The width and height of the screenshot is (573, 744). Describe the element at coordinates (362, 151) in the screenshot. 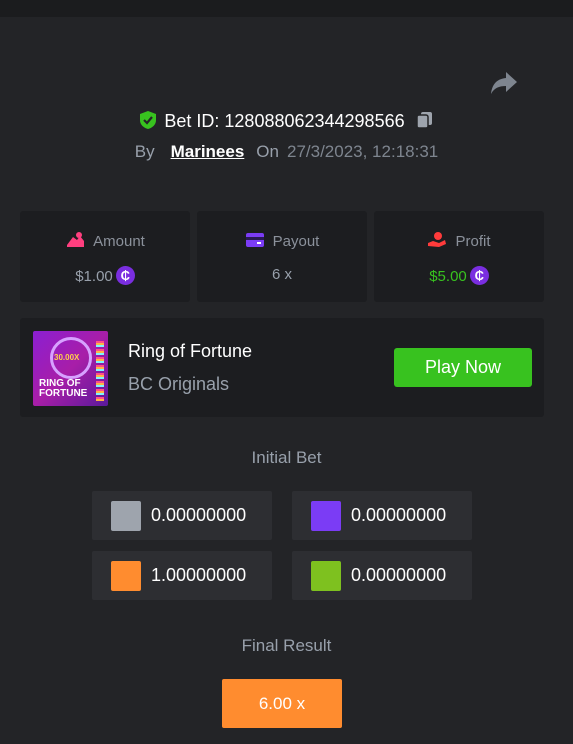

I see `bet-date: 27/3/2023, 12:18:31` at that location.